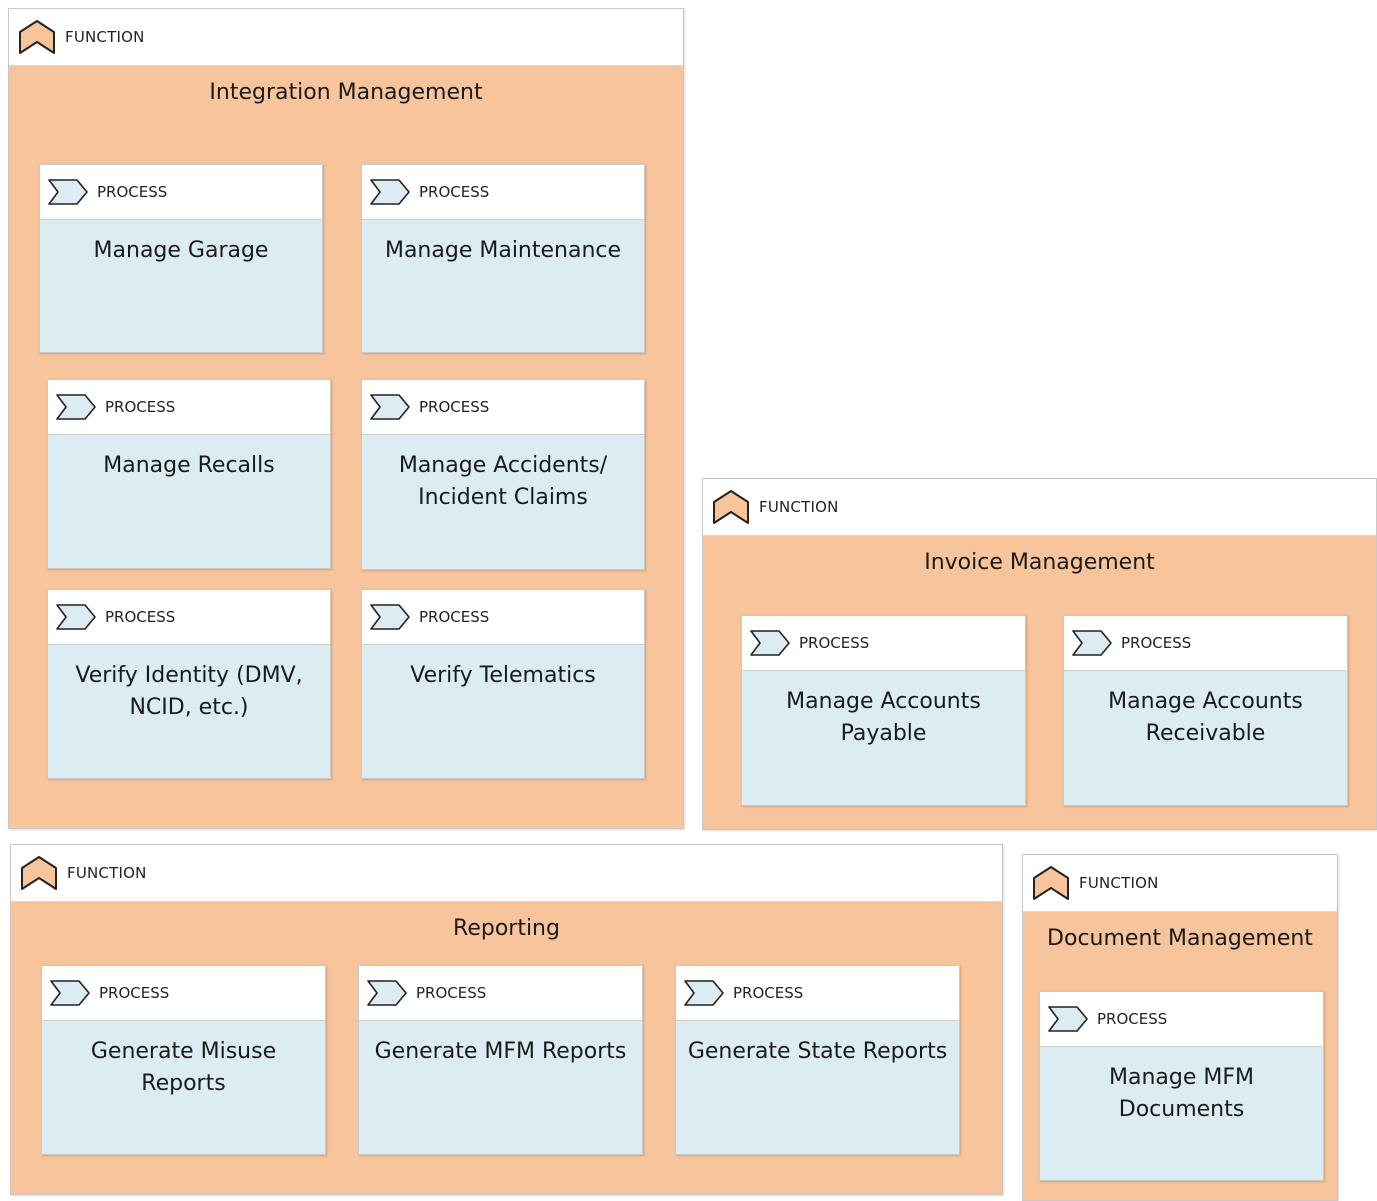 The height and width of the screenshot is (1201, 1377). What do you see at coordinates (189, 675) in the screenshot?
I see `process-title-line: Verify Identity (DMV,` at bounding box center [189, 675].